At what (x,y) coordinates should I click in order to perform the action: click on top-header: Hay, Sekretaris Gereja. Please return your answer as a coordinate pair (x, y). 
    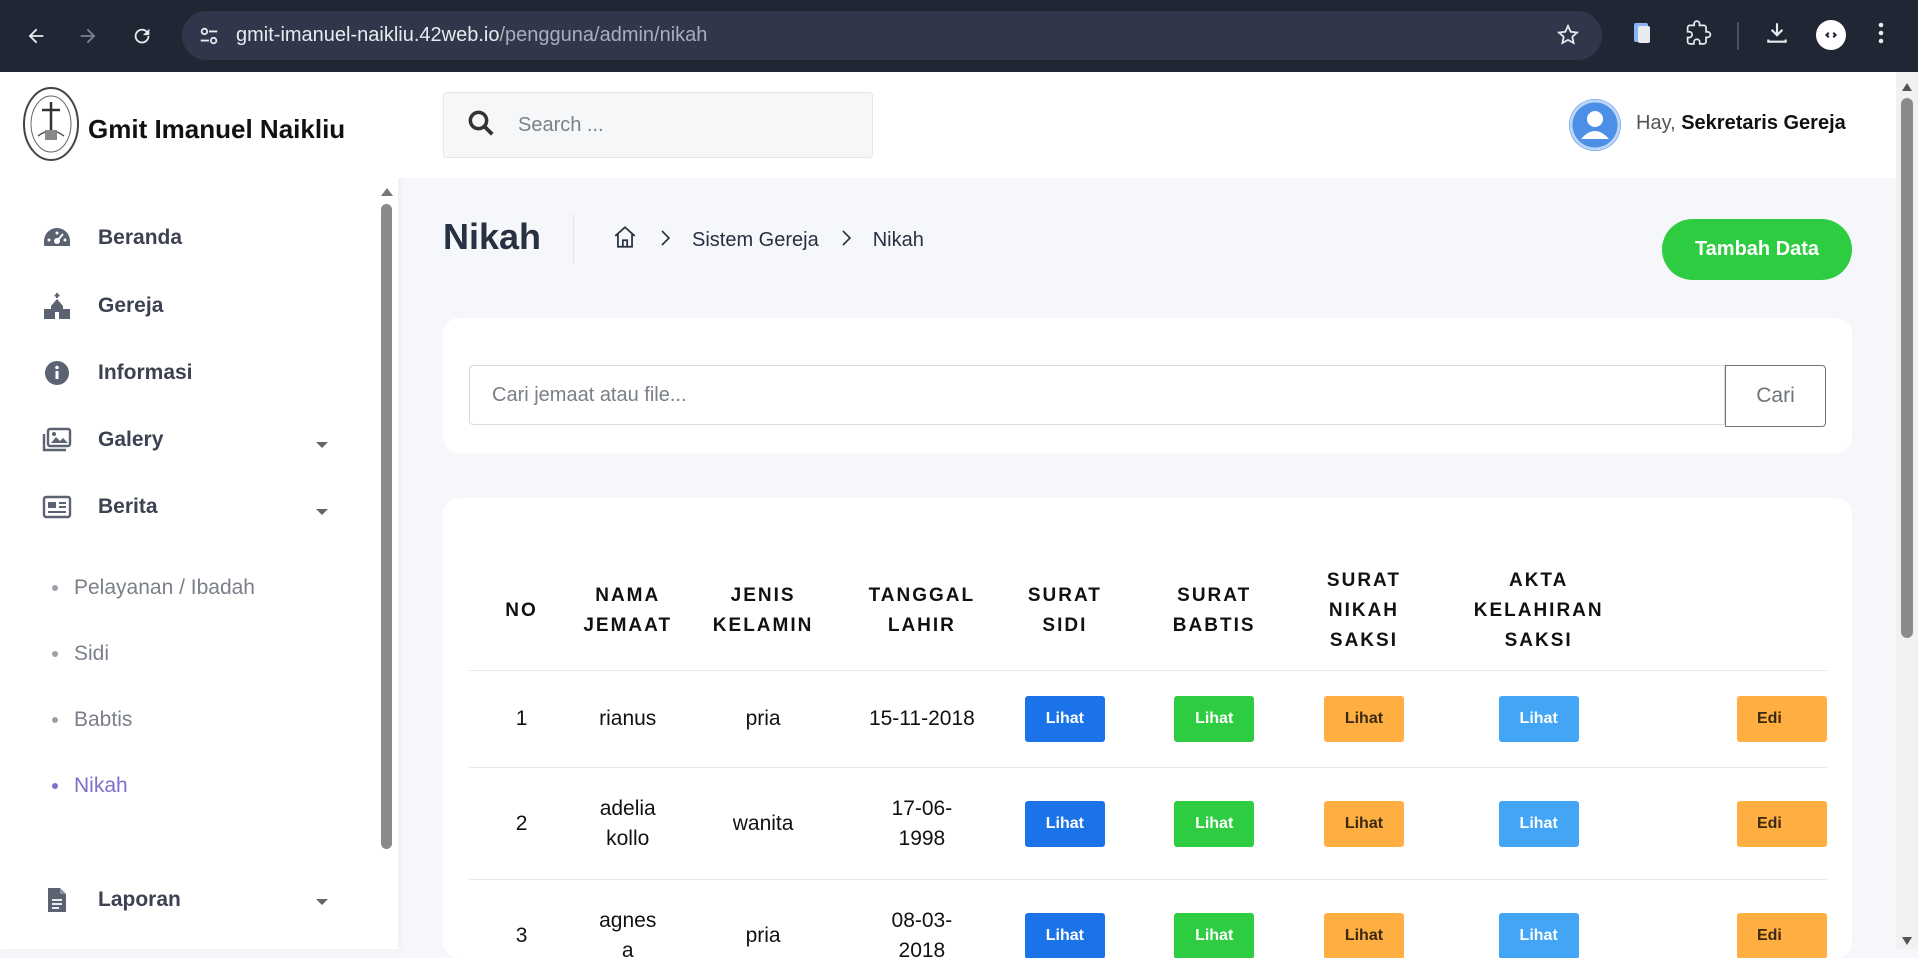
    Looking at the image, I should click on (1147, 125).